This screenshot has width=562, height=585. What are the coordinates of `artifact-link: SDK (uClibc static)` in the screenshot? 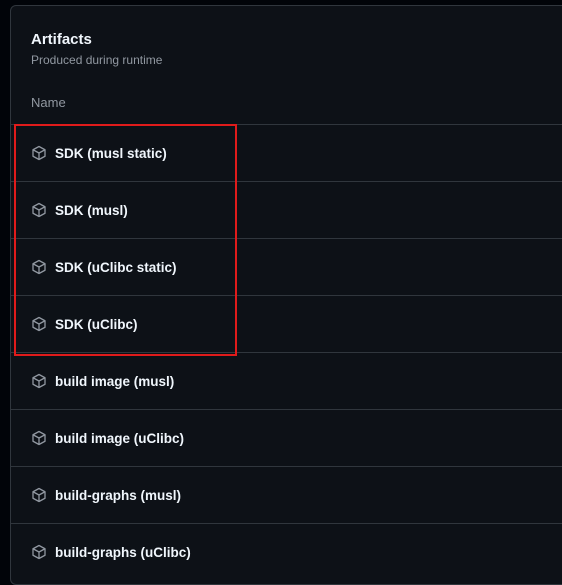 It's located at (116, 267).